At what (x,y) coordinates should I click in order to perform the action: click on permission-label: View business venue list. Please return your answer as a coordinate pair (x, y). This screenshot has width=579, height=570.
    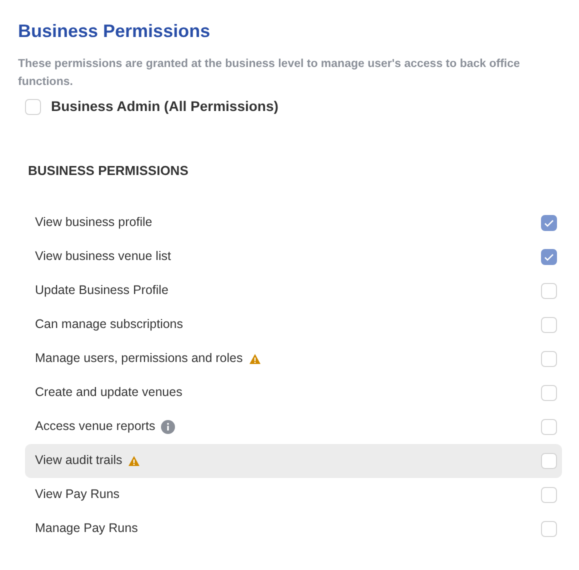
    Looking at the image, I should click on (103, 257).